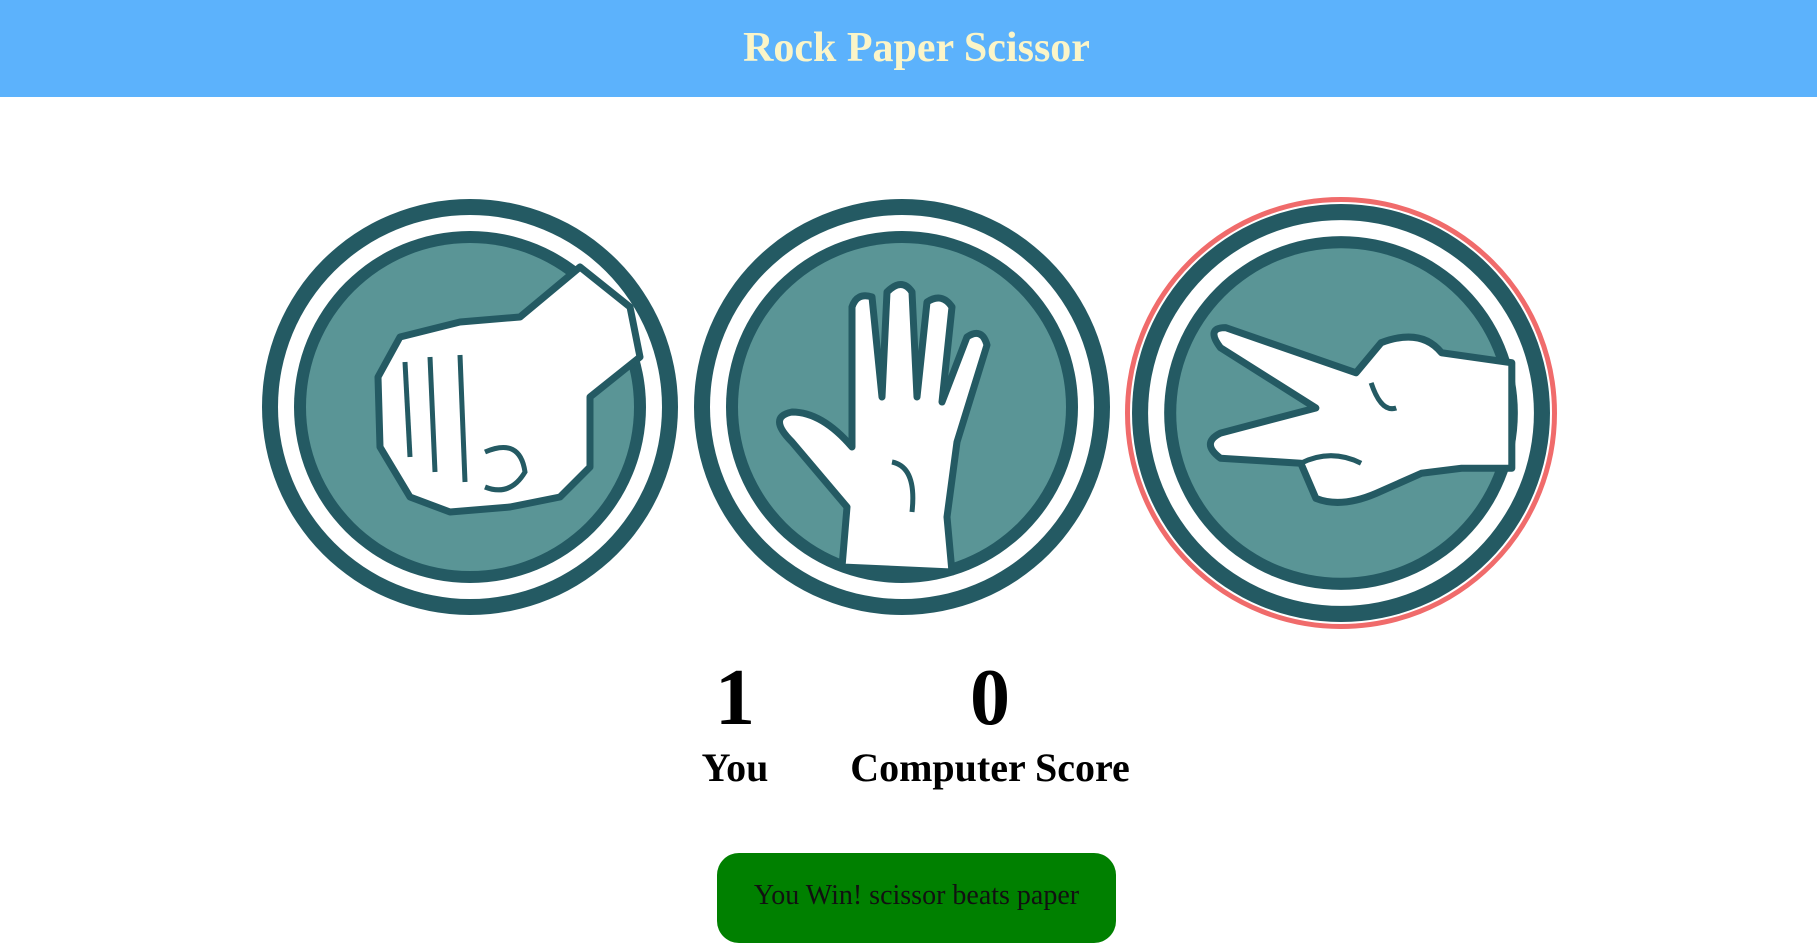 Image resolution: width=1817 pixels, height=943 pixels. I want to click on rock-choice-button, so click(470, 407).